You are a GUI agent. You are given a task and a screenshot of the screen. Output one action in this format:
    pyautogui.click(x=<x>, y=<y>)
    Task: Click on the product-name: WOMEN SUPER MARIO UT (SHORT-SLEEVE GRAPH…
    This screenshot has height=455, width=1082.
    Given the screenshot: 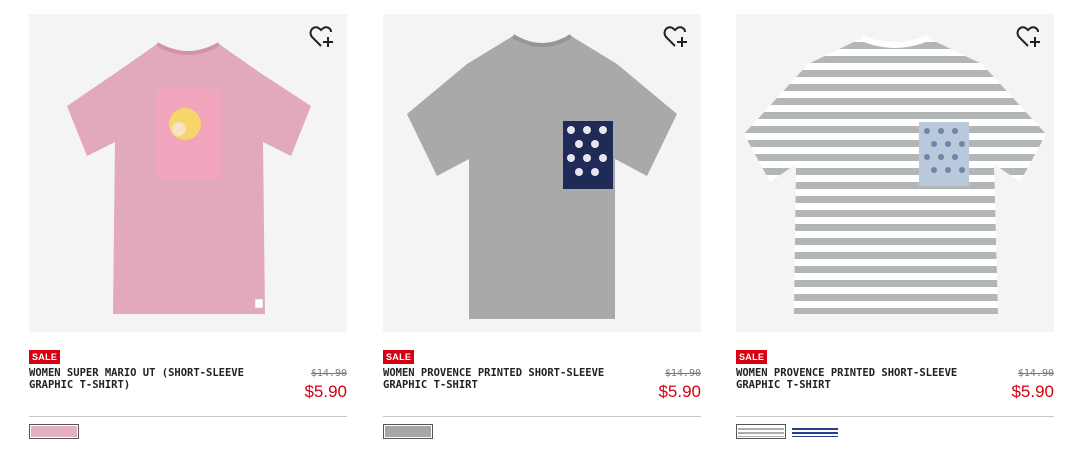 What is the action you would take?
    pyautogui.click(x=141, y=379)
    